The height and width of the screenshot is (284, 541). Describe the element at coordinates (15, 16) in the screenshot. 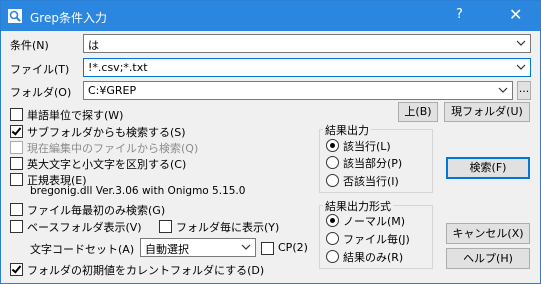

I see `grep-app-icon` at that location.